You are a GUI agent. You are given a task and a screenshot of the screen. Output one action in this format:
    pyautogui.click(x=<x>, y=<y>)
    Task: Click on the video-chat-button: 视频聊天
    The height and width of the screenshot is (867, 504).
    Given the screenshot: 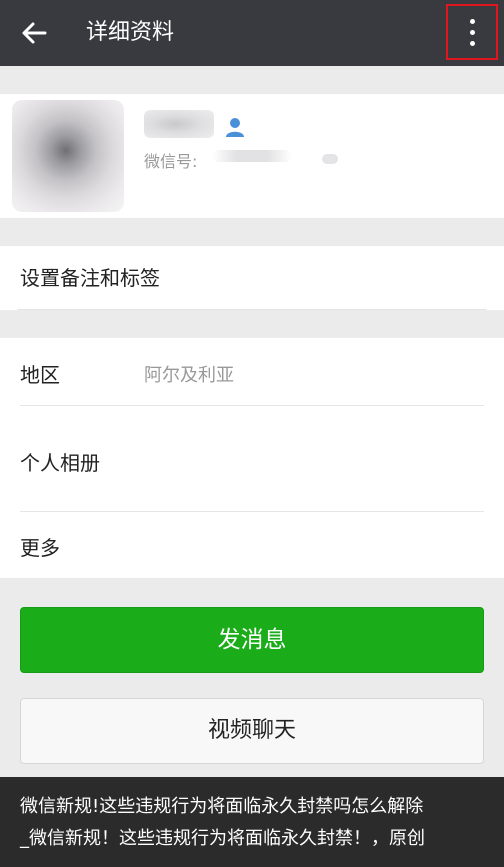 What is the action you would take?
    pyautogui.click(x=252, y=731)
    